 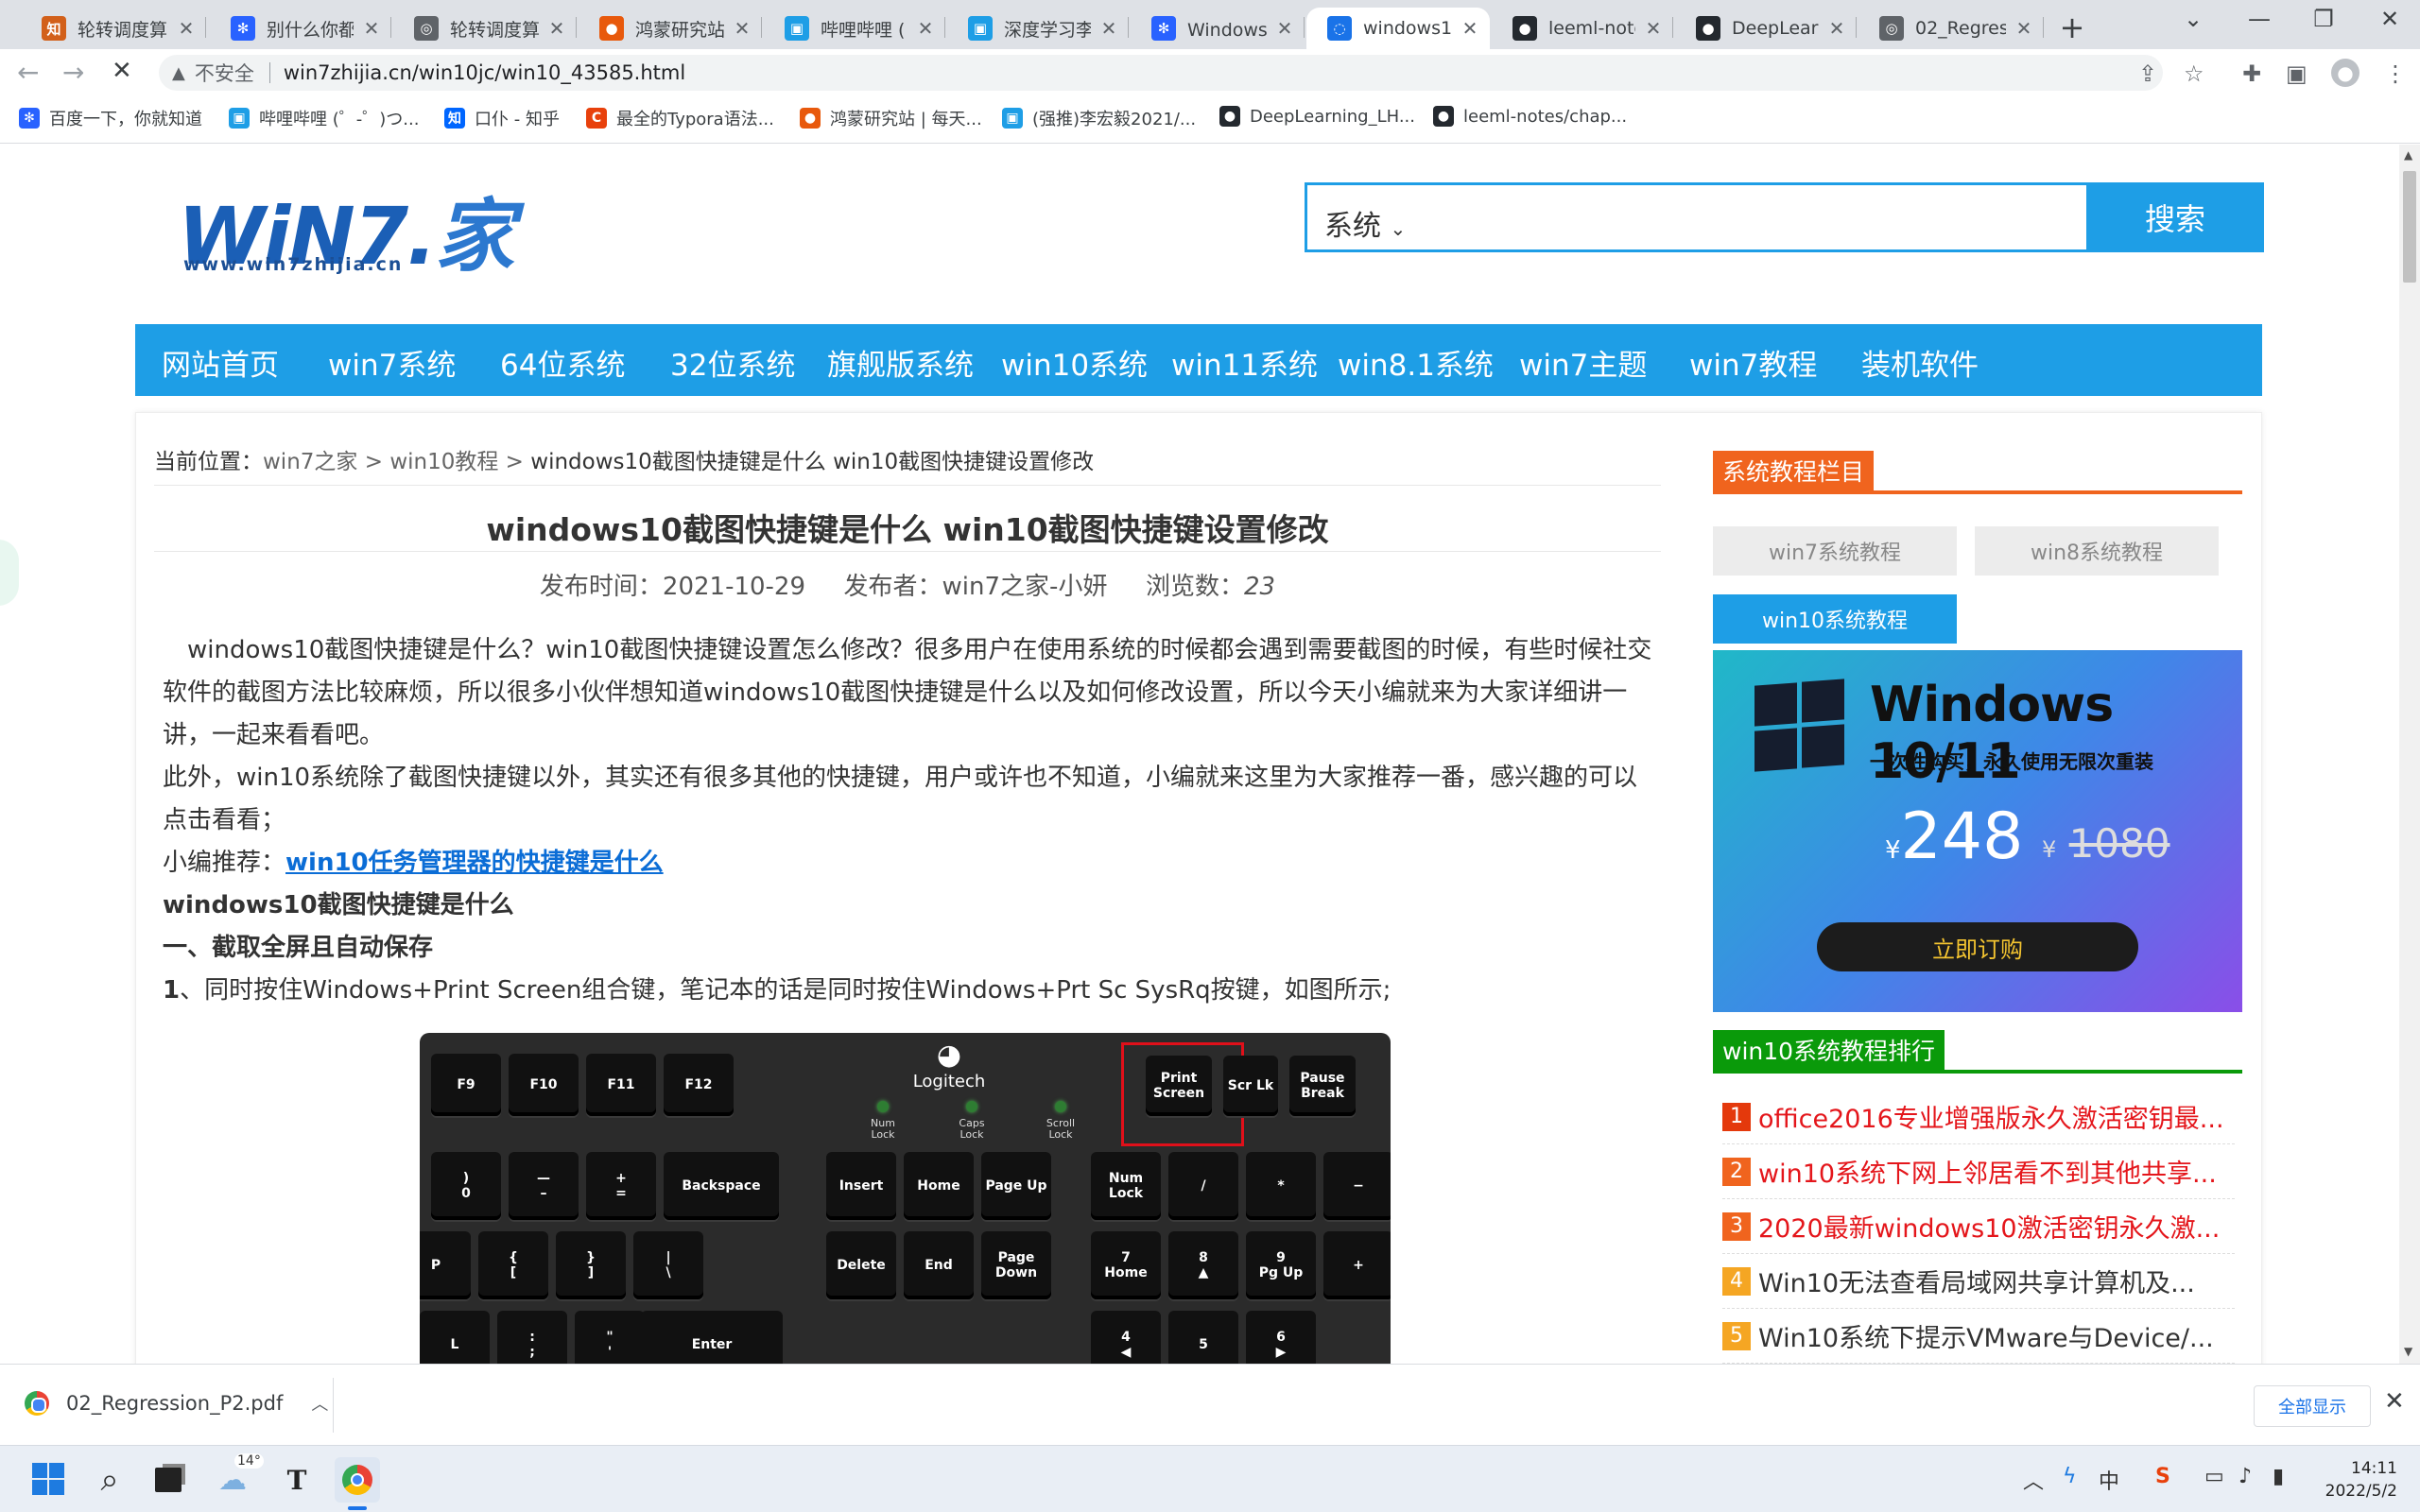 I want to click on bookmark-star-icon: ☆, so click(x=2194, y=73).